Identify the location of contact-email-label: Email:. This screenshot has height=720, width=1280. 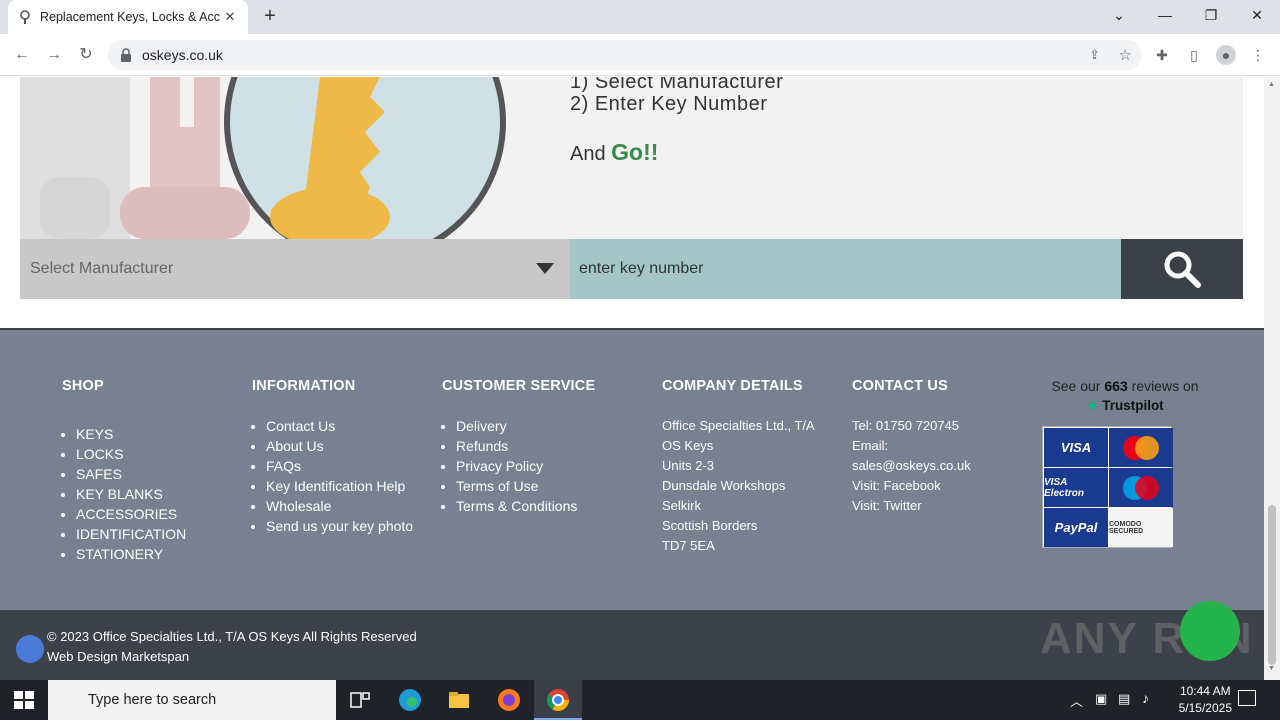
(870, 445).